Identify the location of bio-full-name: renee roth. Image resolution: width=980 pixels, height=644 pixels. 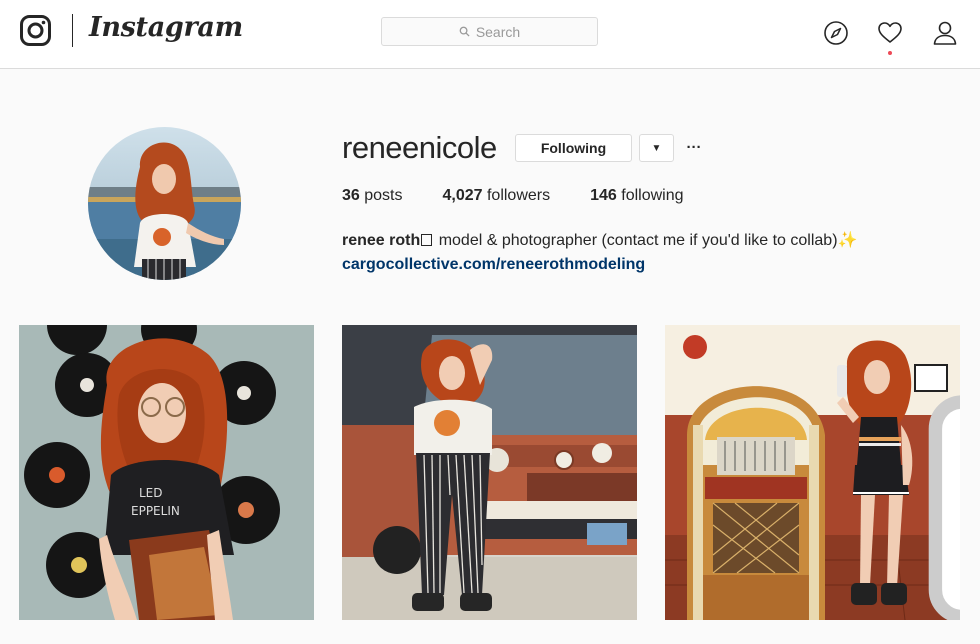
(381, 240).